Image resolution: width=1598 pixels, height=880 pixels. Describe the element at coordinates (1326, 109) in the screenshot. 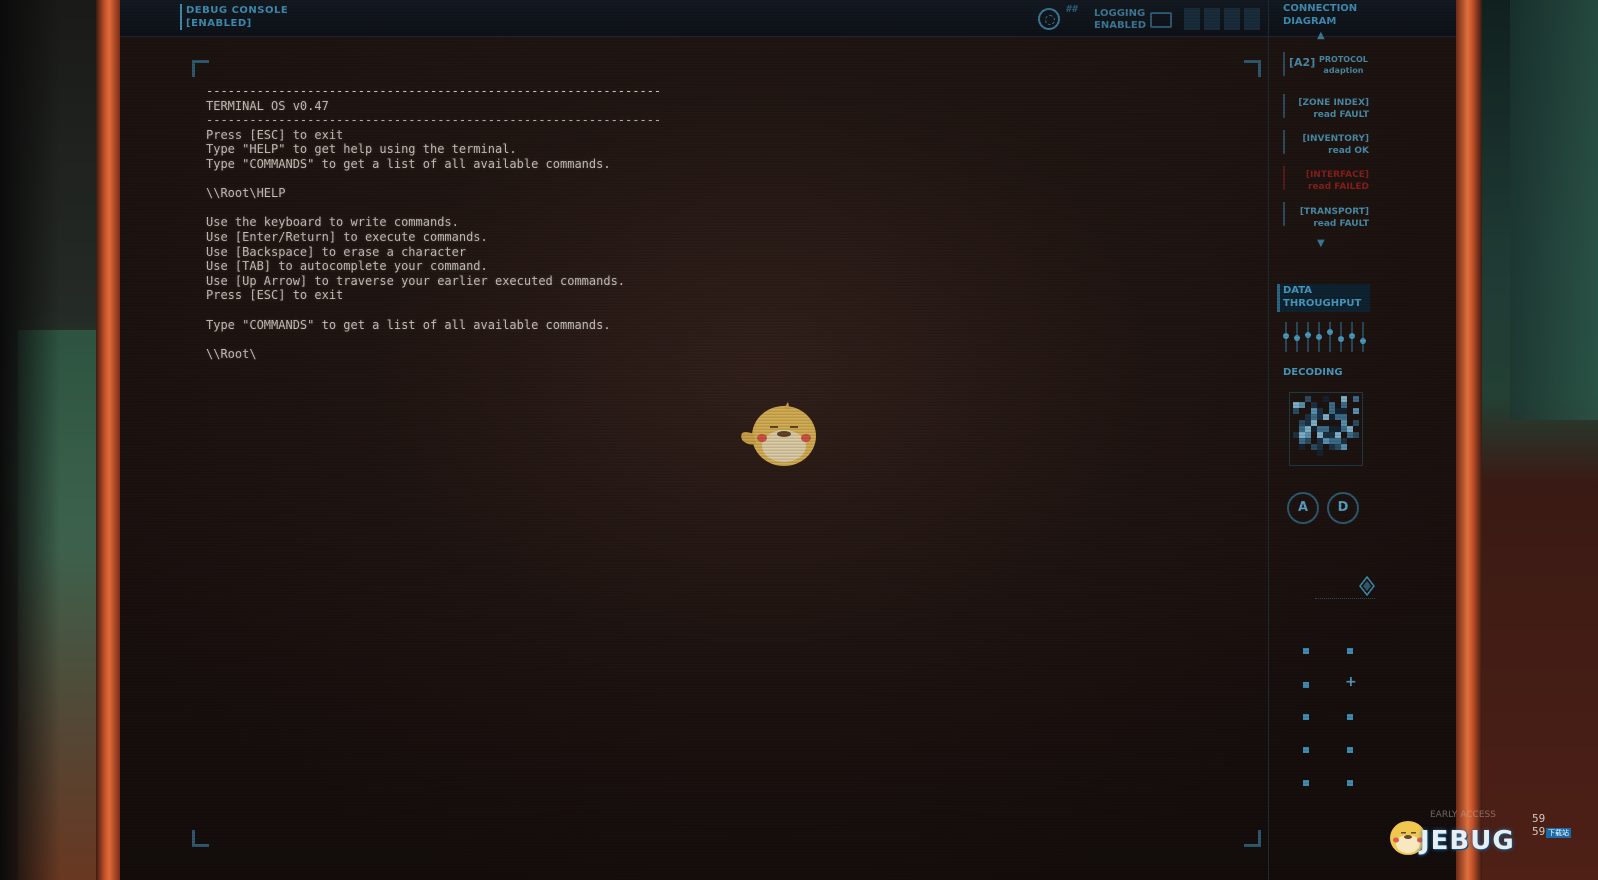

I see `connection-item-zone-index: [ZONE INDEX] read FAULT` at that location.